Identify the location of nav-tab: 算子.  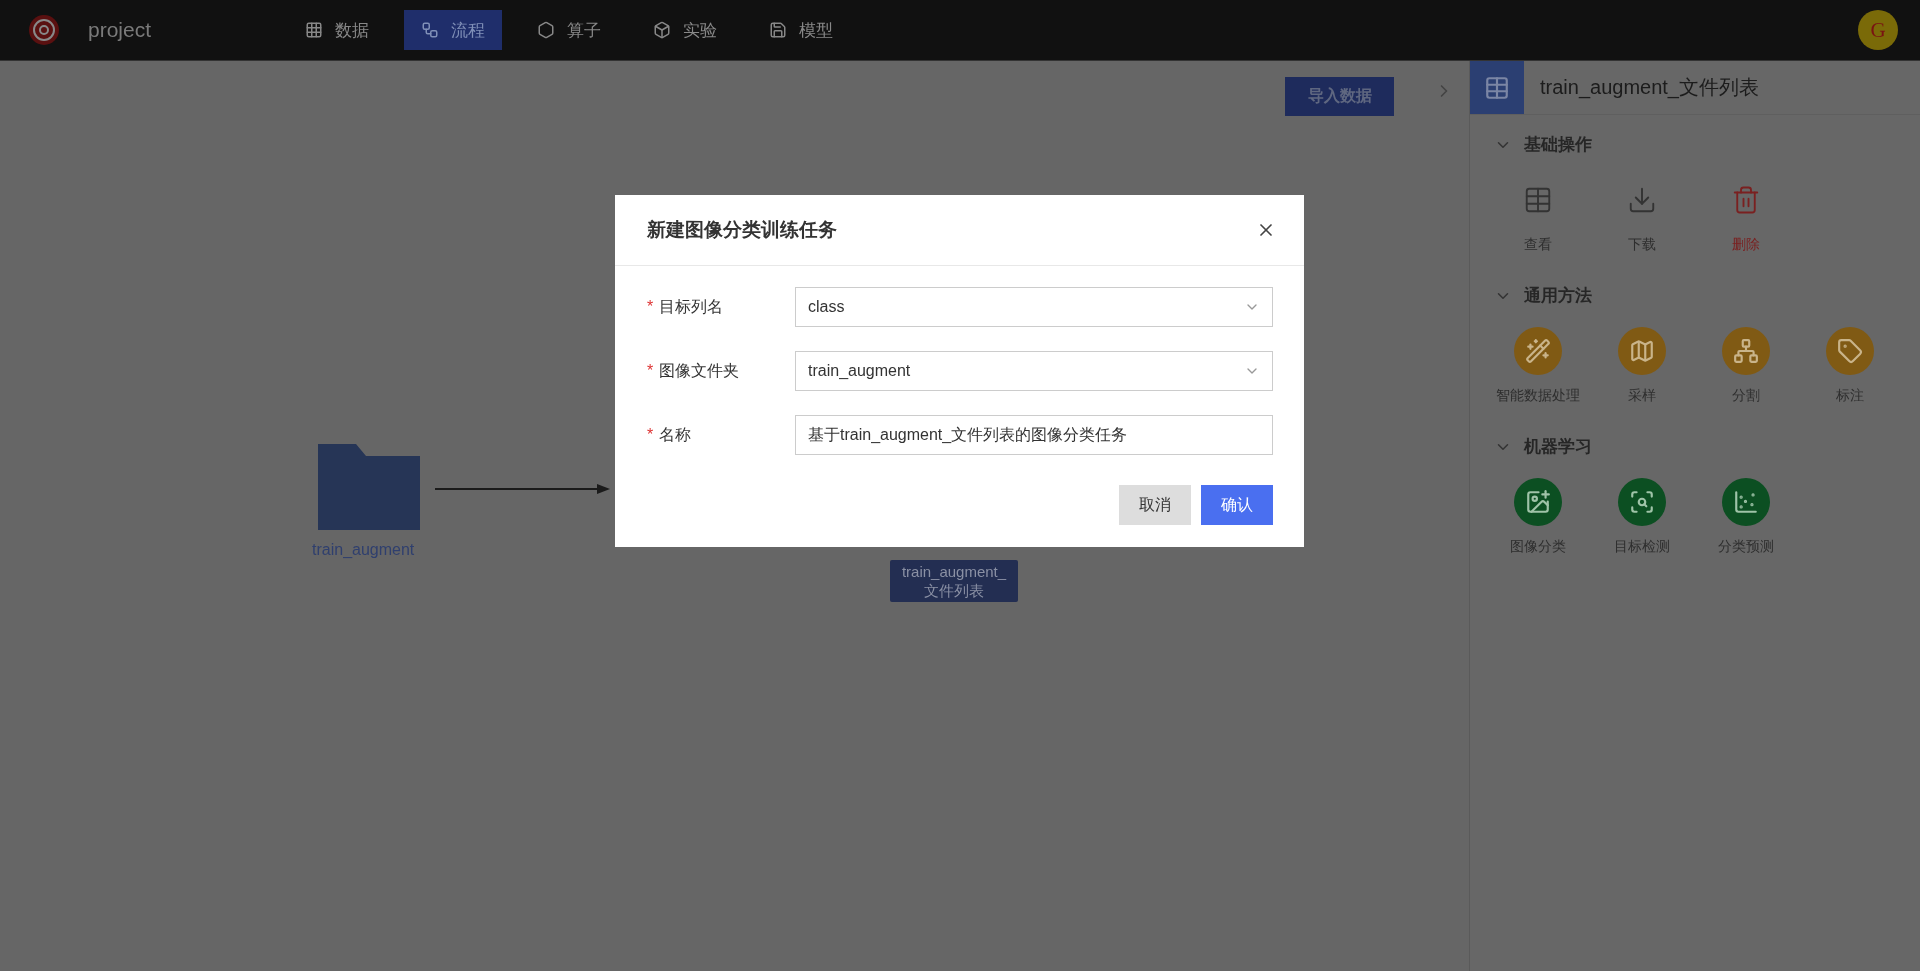
(569, 30).